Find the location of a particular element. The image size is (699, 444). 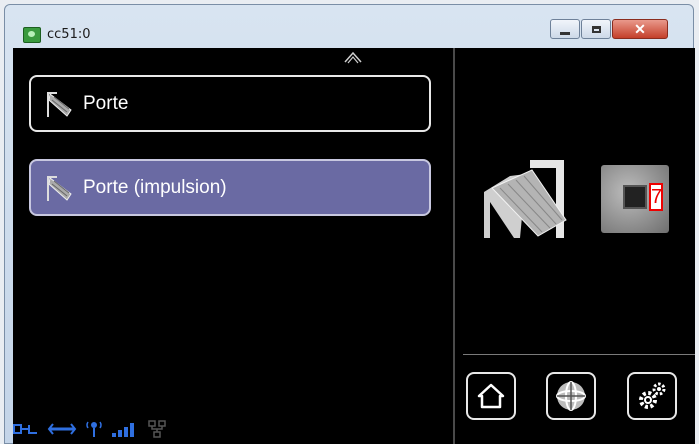

gears-icon is located at coordinates (652, 395).